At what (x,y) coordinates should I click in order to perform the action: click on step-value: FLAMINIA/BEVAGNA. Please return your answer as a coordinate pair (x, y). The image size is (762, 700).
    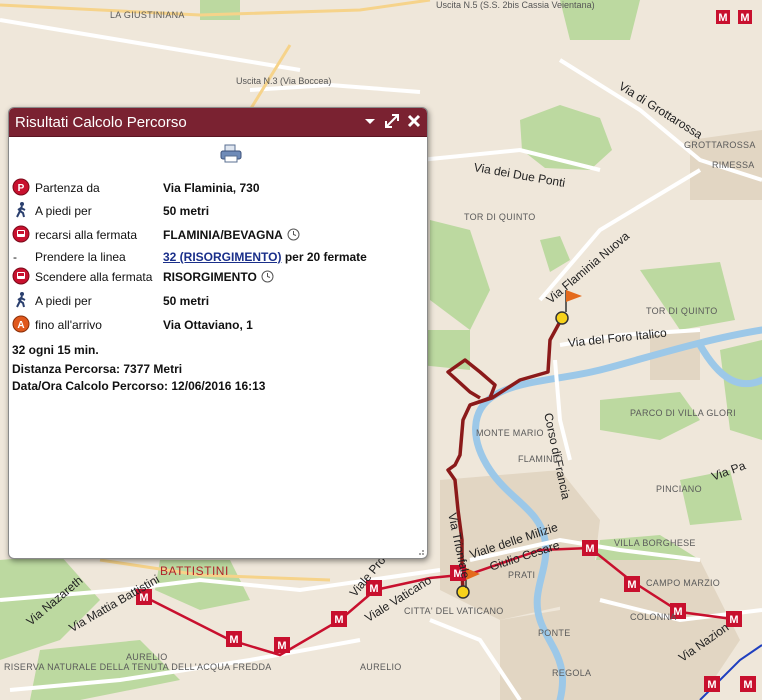
    Looking at the image, I should click on (231, 235).